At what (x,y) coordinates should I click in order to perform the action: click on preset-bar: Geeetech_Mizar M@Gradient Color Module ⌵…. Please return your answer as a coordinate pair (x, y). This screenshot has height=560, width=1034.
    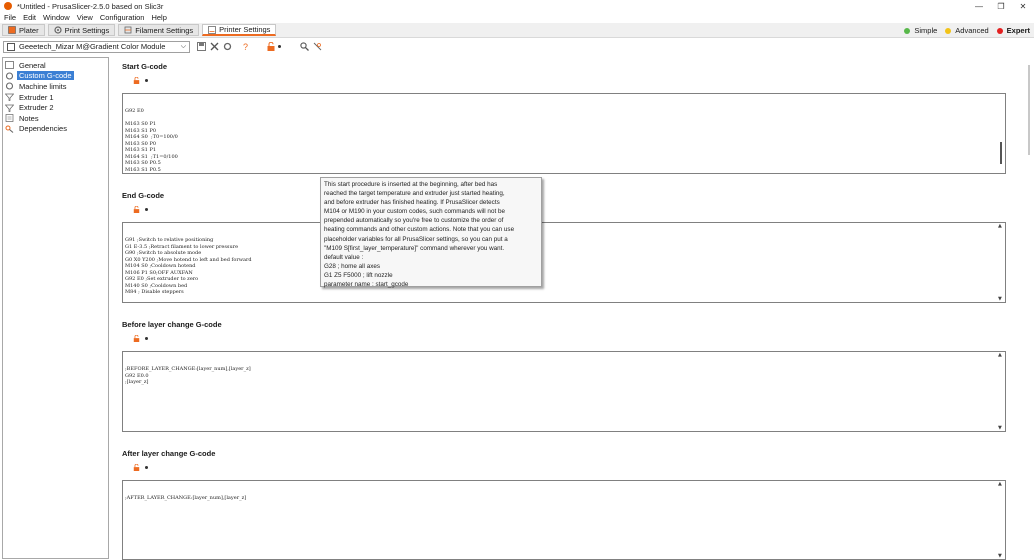
    Looking at the image, I should click on (517, 46).